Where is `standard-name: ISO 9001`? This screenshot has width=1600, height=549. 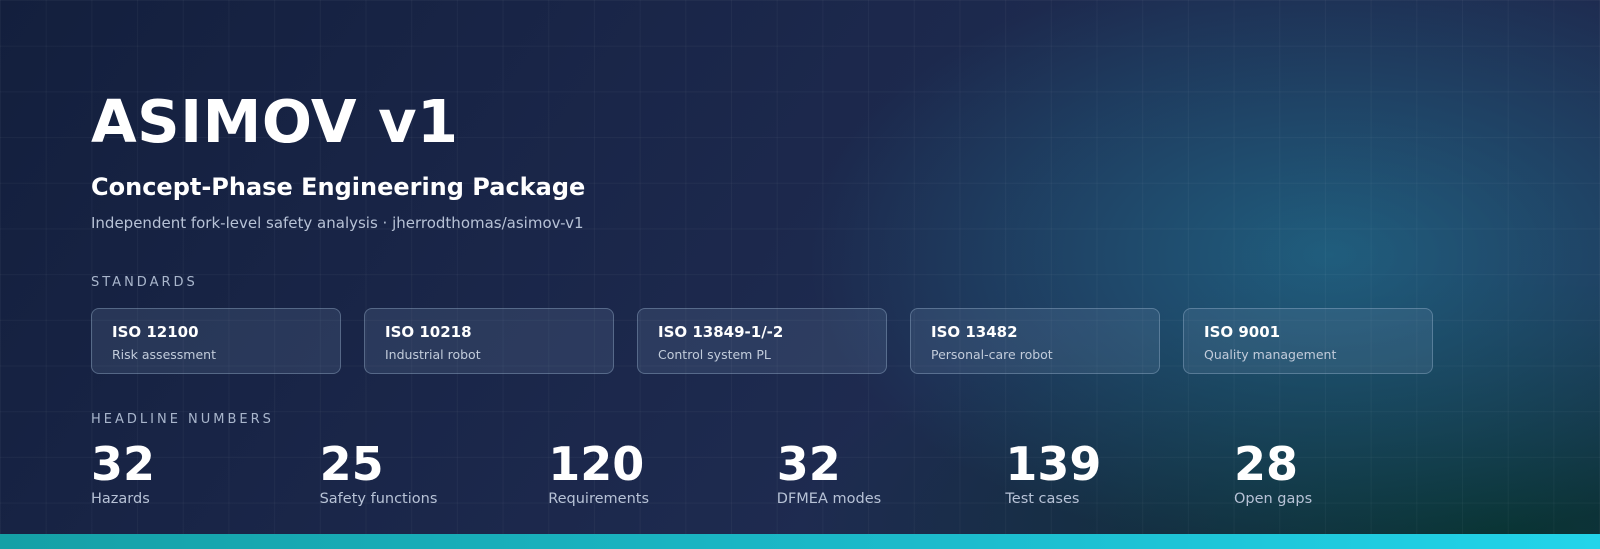
standard-name: ISO 9001 is located at coordinates (1242, 332).